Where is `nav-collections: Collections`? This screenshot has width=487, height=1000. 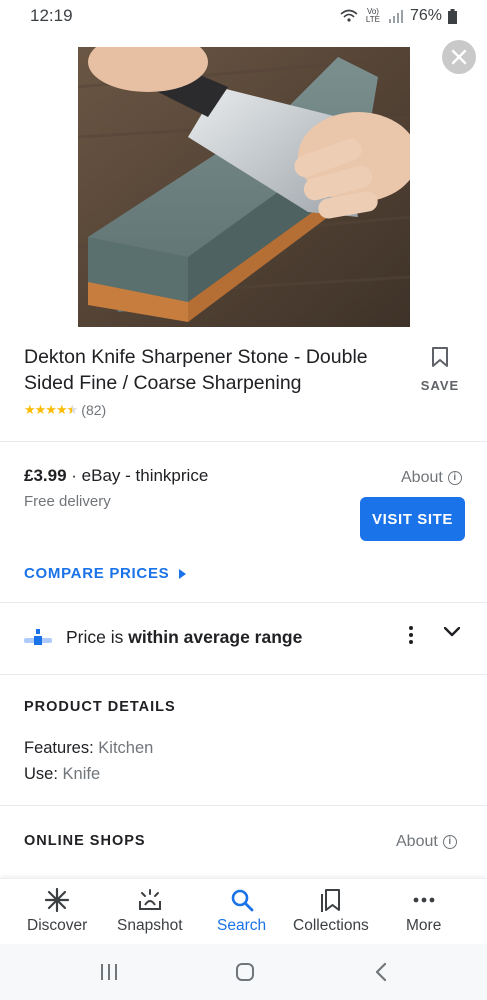 nav-collections: Collections is located at coordinates (331, 911).